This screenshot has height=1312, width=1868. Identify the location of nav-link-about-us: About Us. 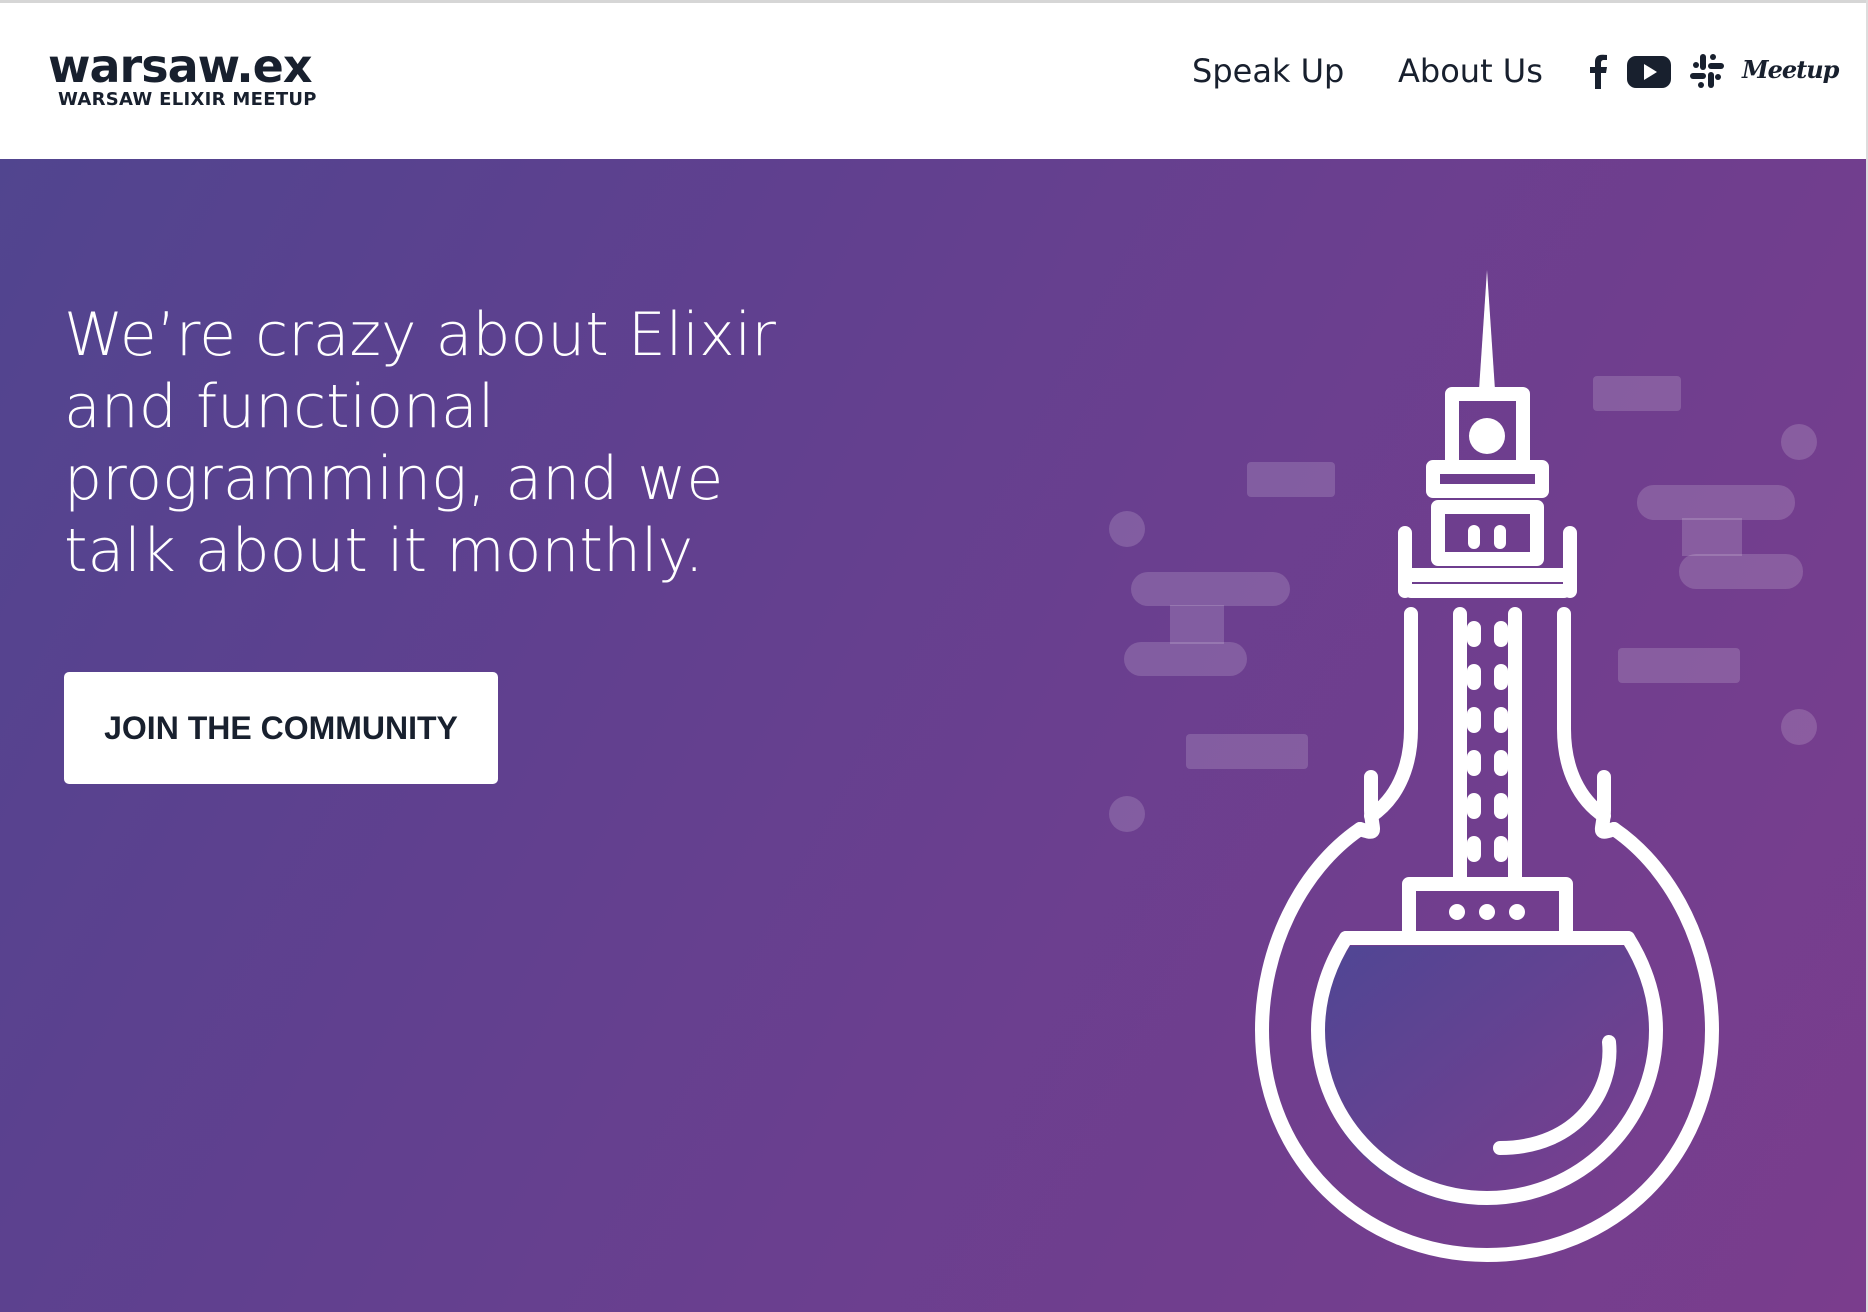
(1470, 71).